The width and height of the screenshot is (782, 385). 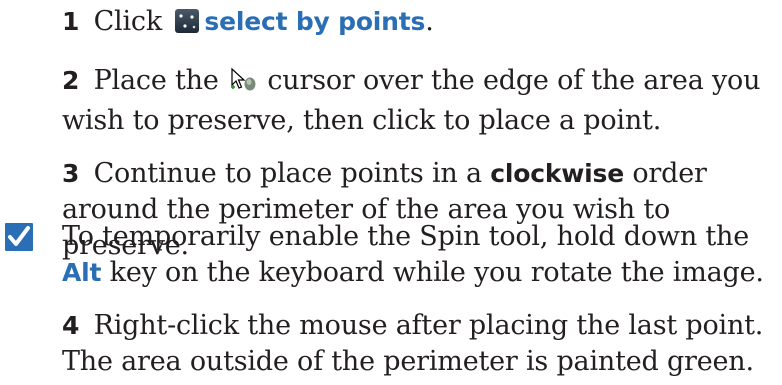 I want to click on step-number: 3, so click(x=71, y=173).